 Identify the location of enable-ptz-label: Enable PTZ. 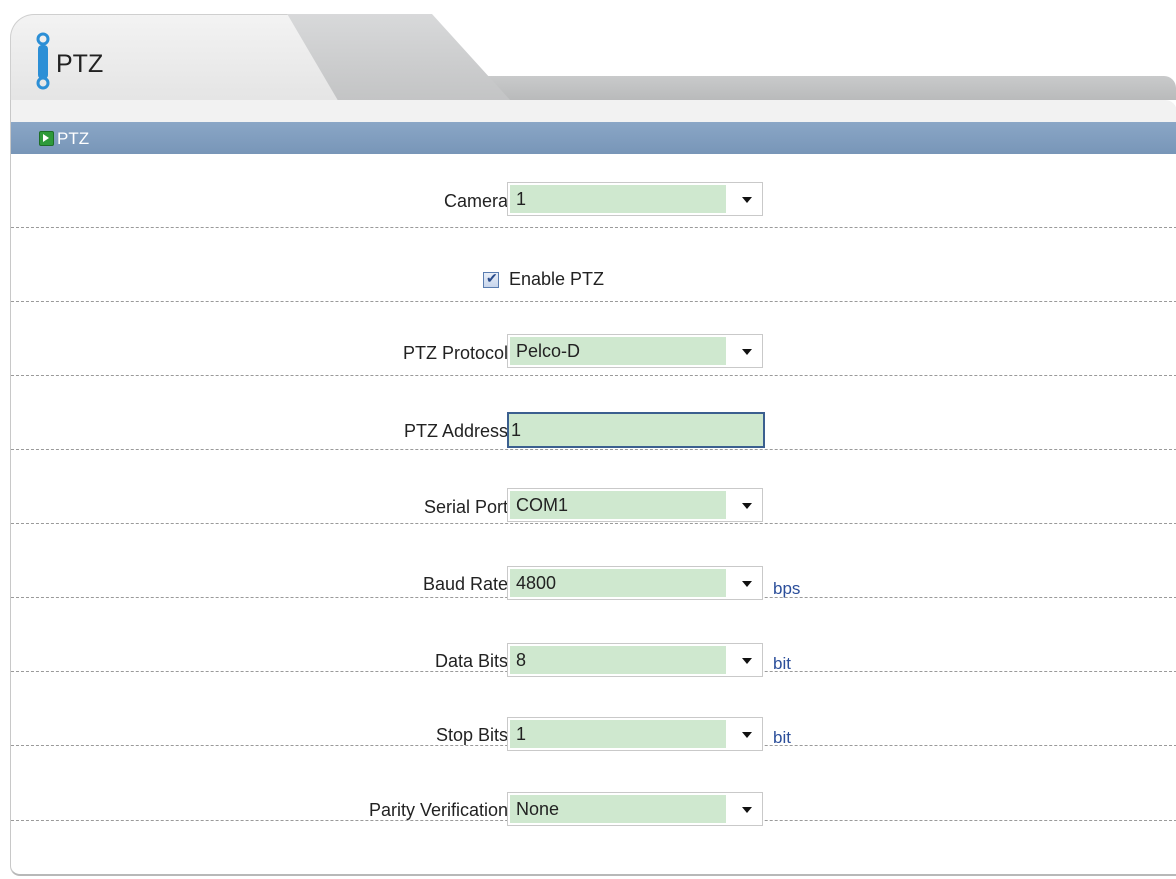
(557, 279).